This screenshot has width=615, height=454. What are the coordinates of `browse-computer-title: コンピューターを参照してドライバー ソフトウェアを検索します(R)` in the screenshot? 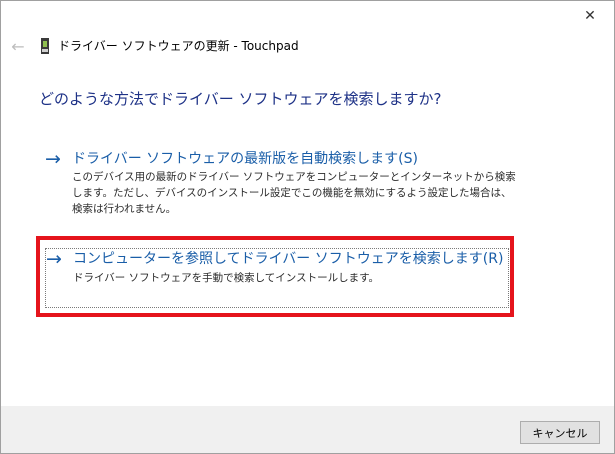 It's located at (288, 259).